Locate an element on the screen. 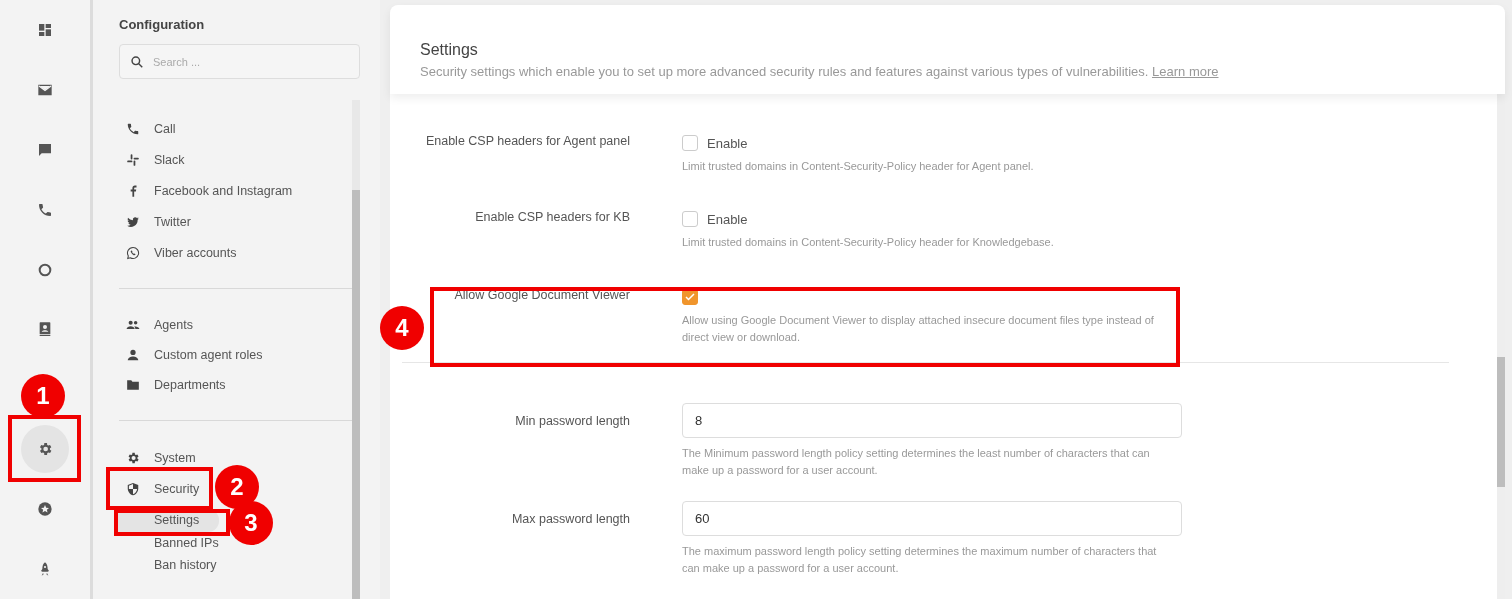 The height and width of the screenshot is (599, 1512). nav-subitem: Ban history is located at coordinates (166, 565).